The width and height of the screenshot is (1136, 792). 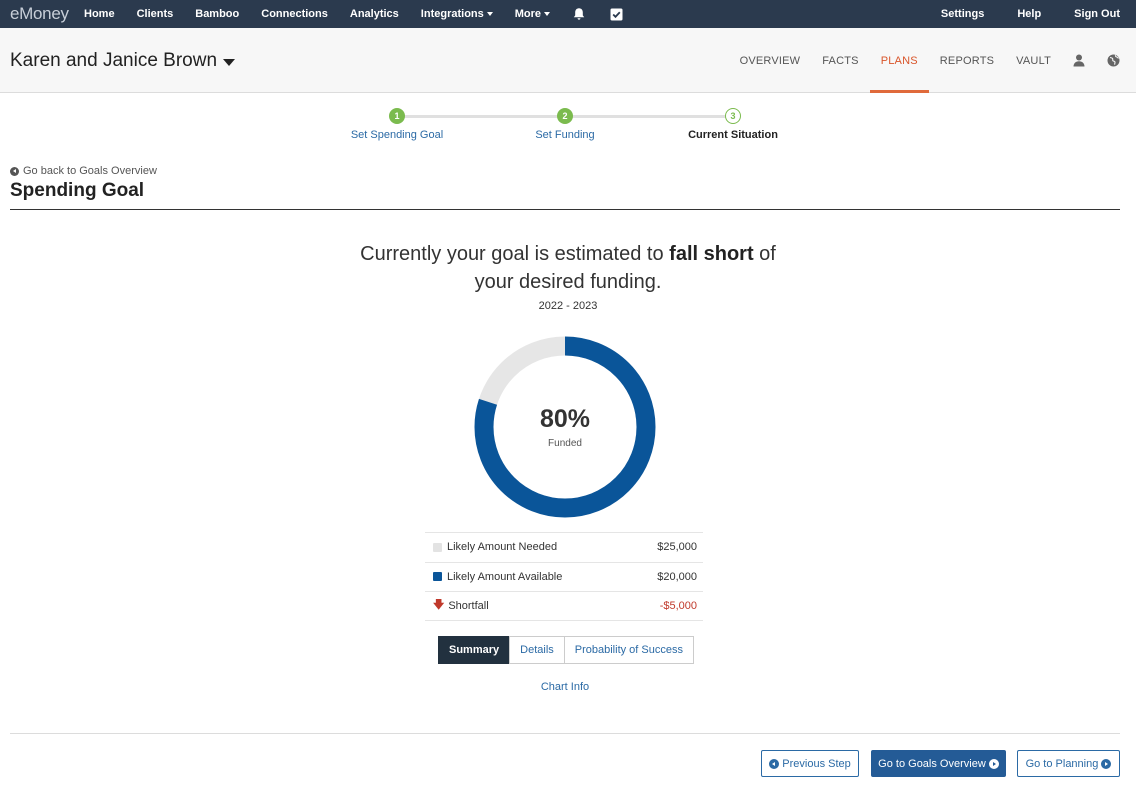 I want to click on step-set-funding: 2 Set Funding, so click(x=565, y=124).